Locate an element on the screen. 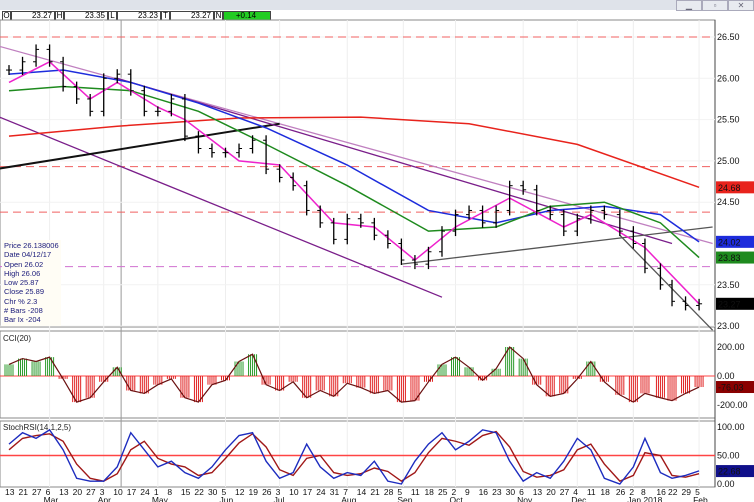  info-line: # Bars -208 is located at coordinates (23, 311).